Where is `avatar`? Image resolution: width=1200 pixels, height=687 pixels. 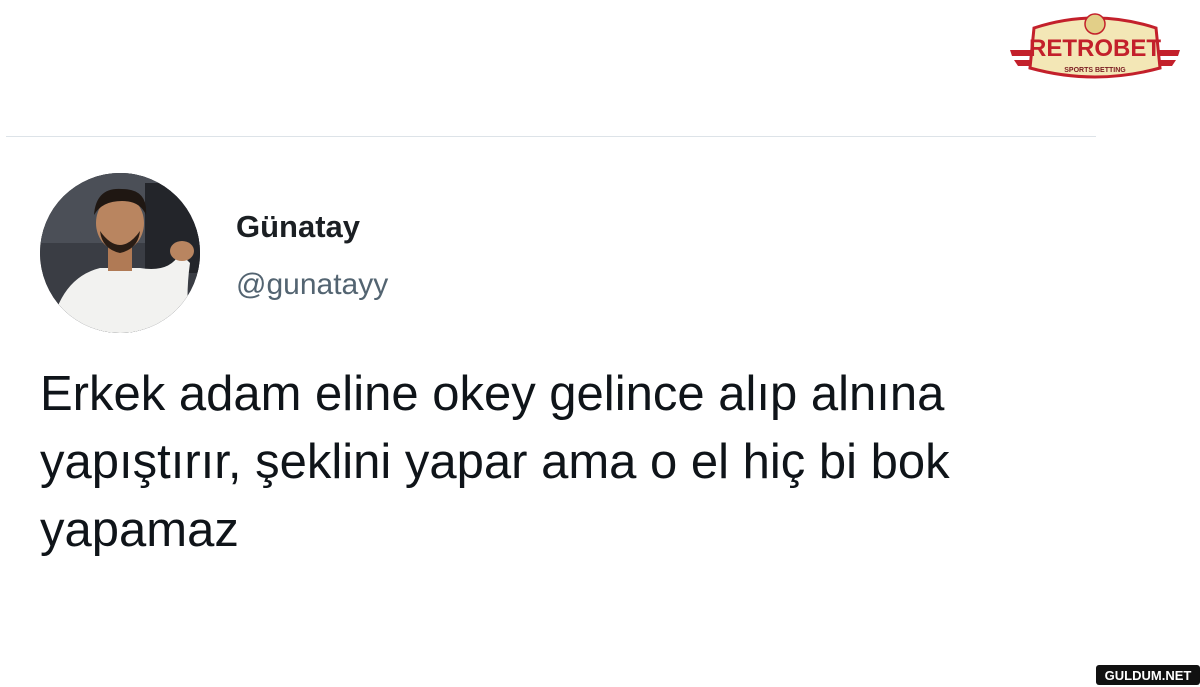 avatar is located at coordinates (120, 253).